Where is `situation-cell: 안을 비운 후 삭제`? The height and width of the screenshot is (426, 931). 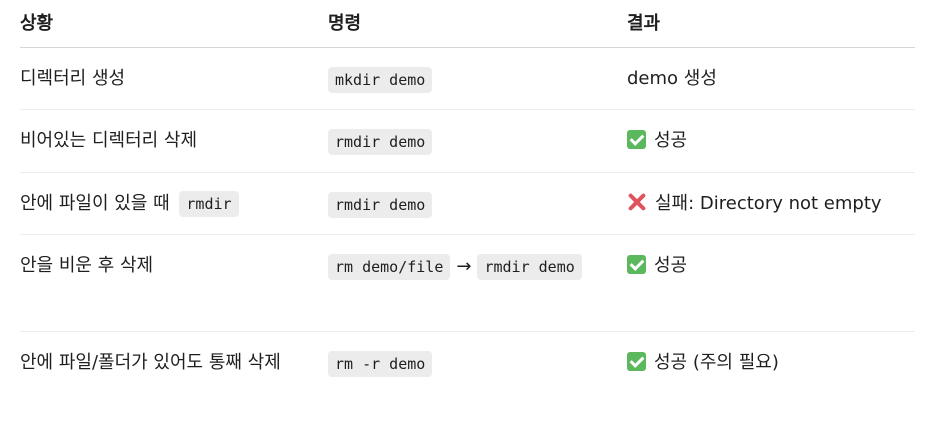
situation-cell: 안을 비운 후 삭제 is located at coordinates (87, 265).